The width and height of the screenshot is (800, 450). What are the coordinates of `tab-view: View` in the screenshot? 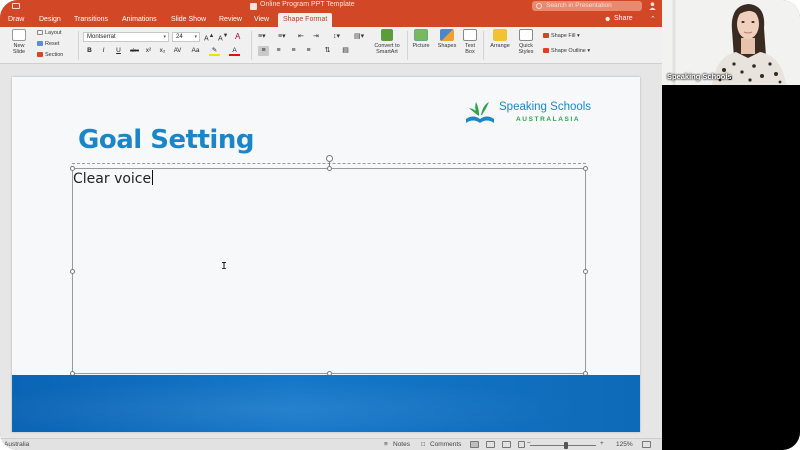 It's located at (261, 19).